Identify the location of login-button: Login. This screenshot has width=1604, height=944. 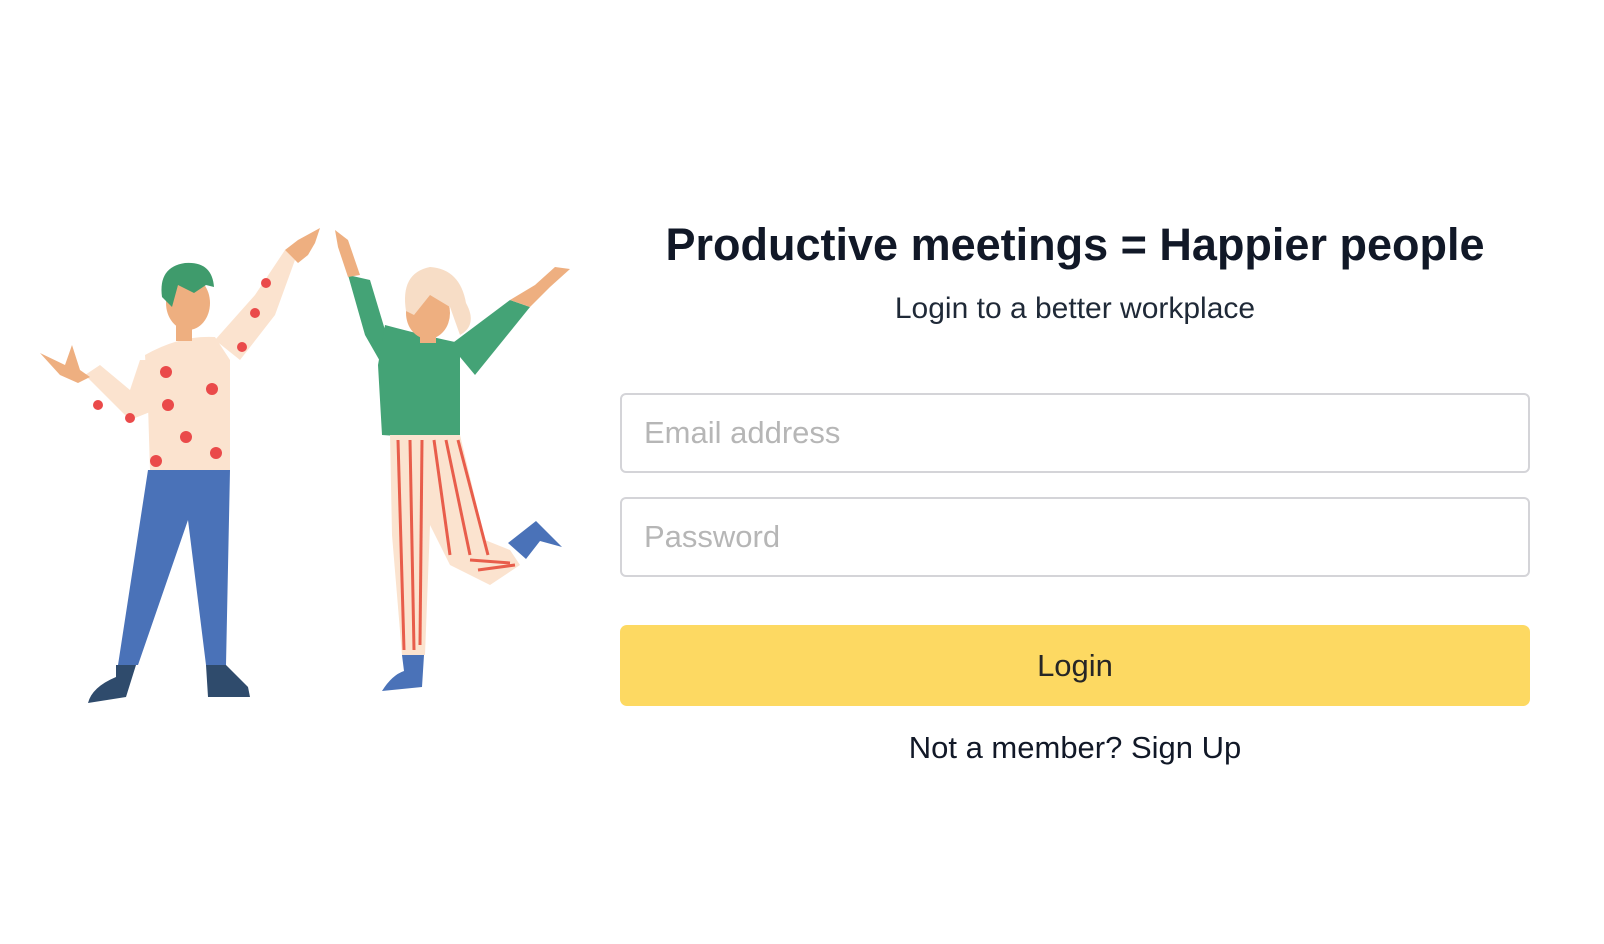
(1075, 665).